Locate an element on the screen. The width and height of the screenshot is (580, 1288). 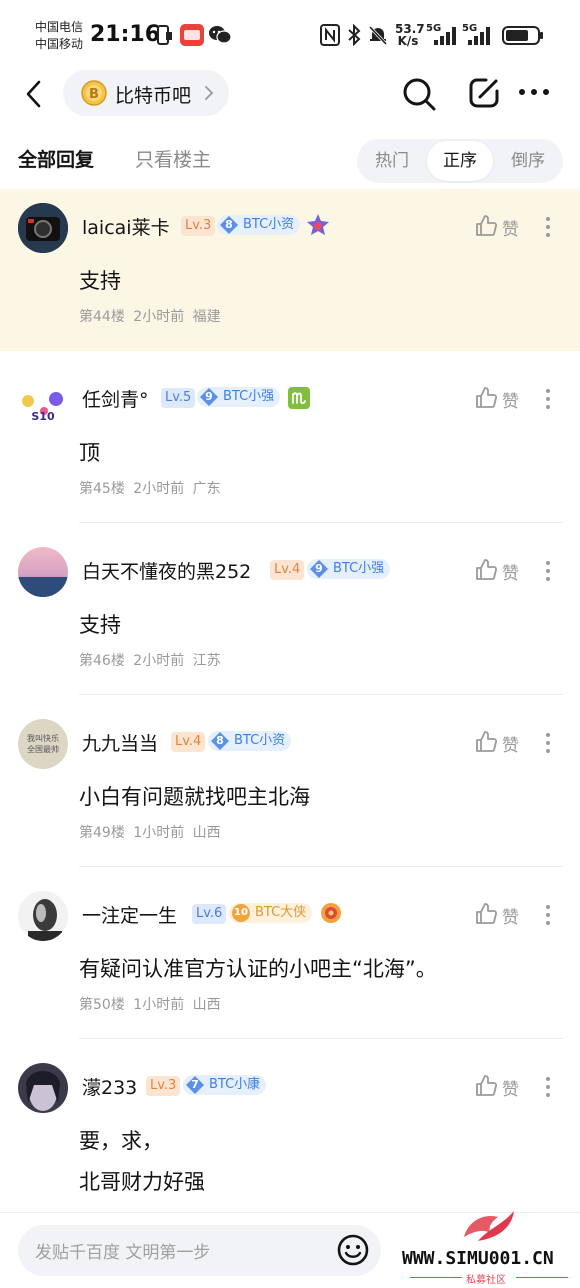
status-time: 21:16 is located at coordinates (125, 34).